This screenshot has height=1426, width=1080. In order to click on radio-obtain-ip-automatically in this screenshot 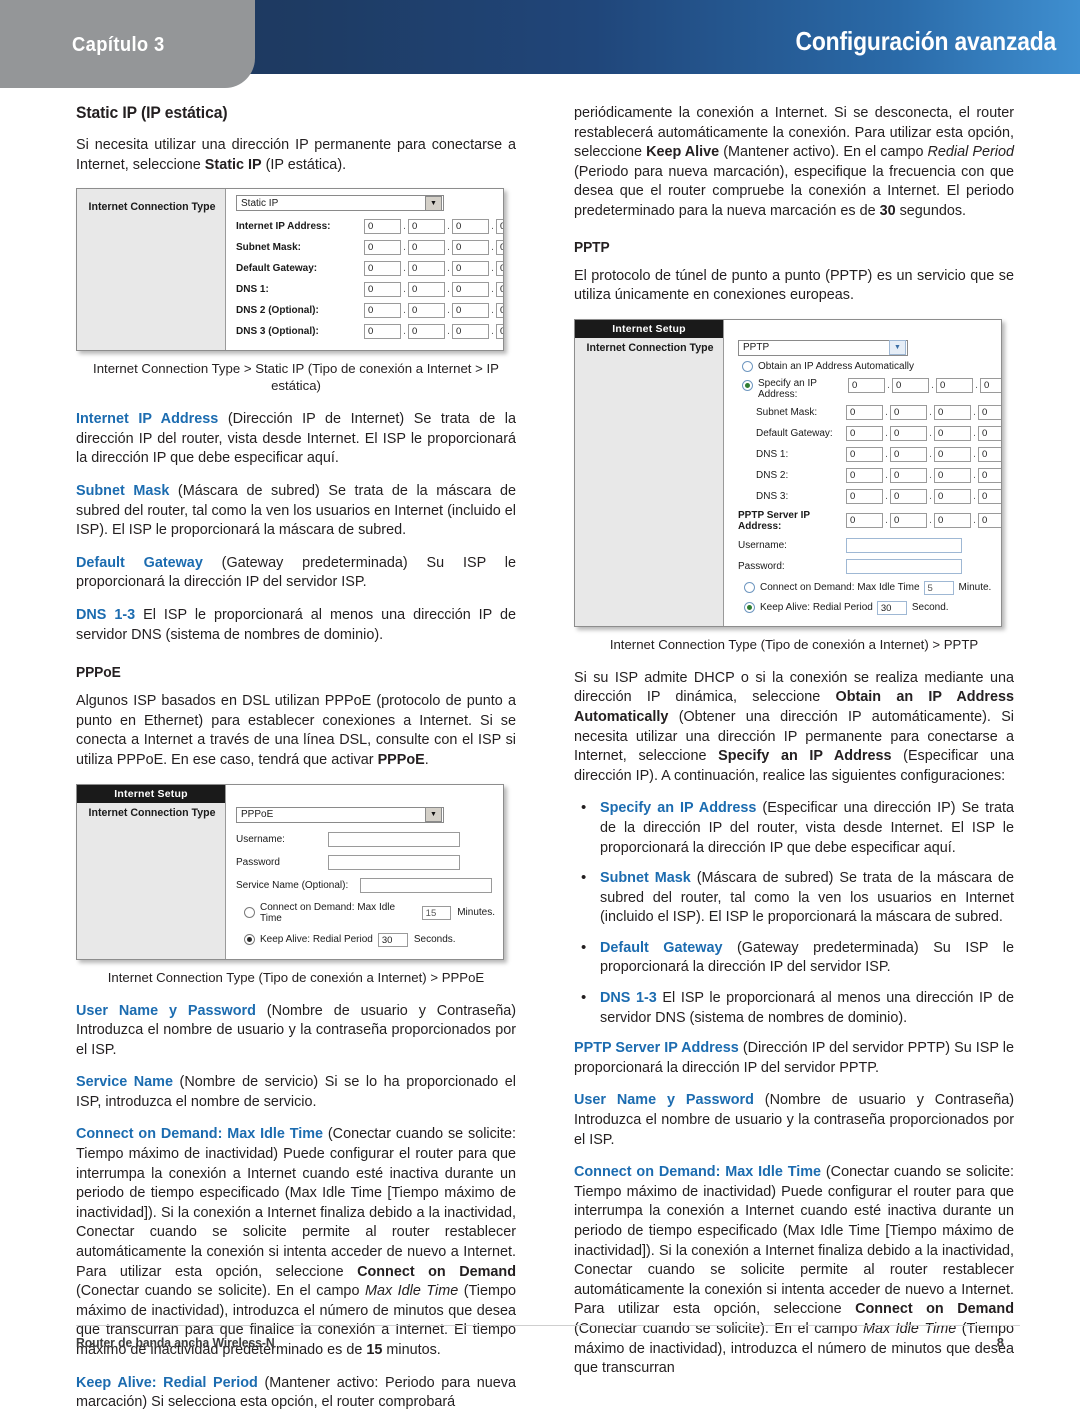, I will do `click(747, 366)`.